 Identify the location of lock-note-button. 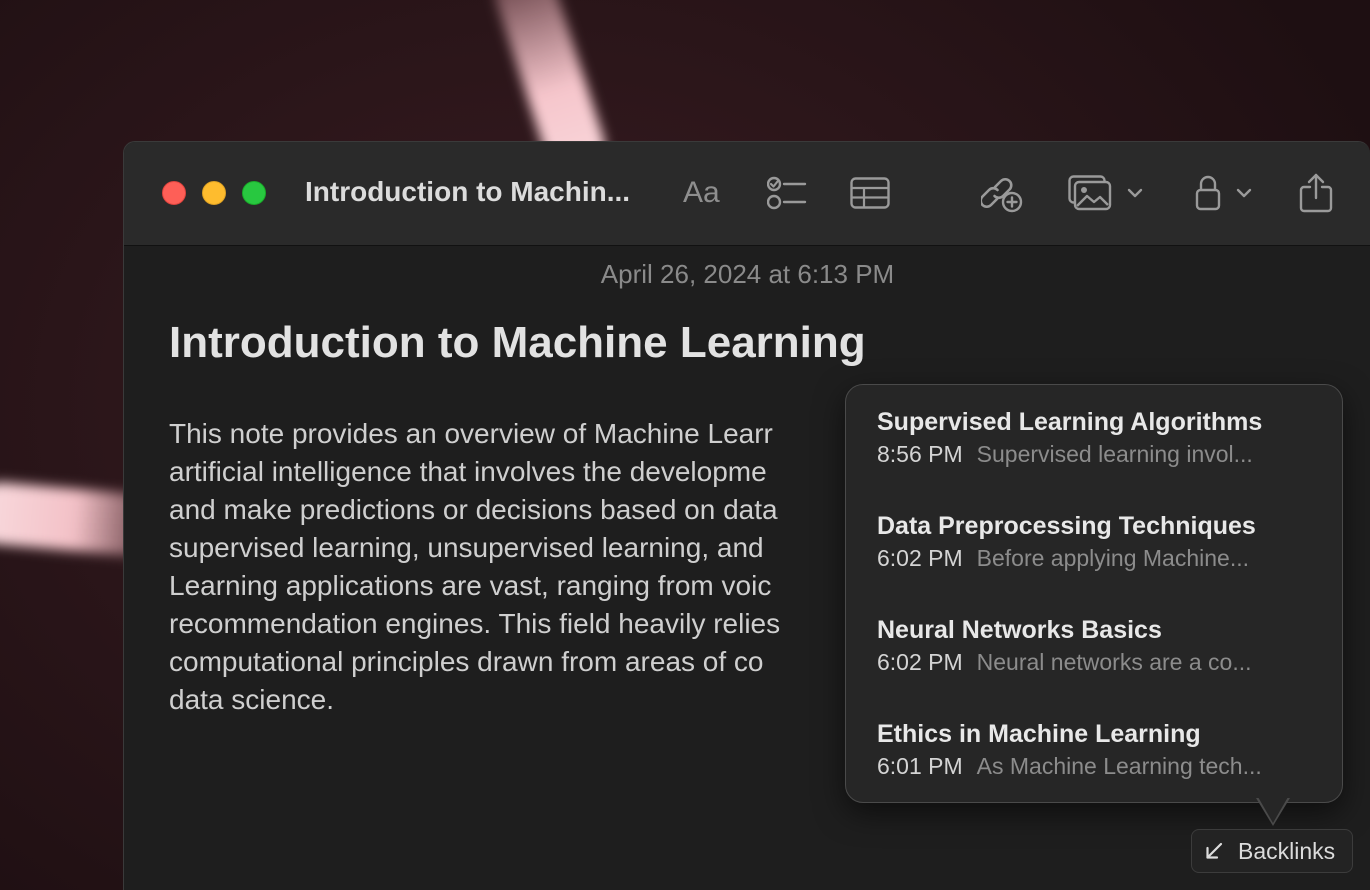
(1225, 193).